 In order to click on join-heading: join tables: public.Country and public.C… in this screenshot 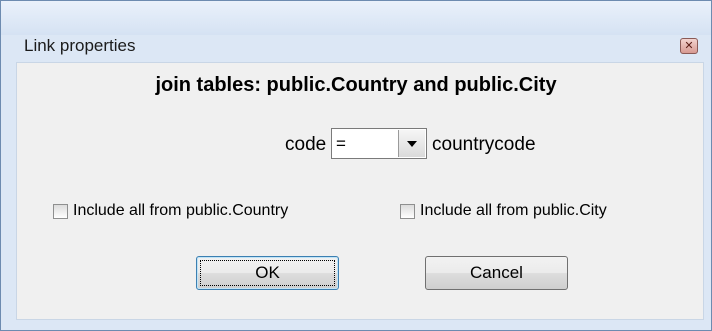, I will do `click(356, 85)`.